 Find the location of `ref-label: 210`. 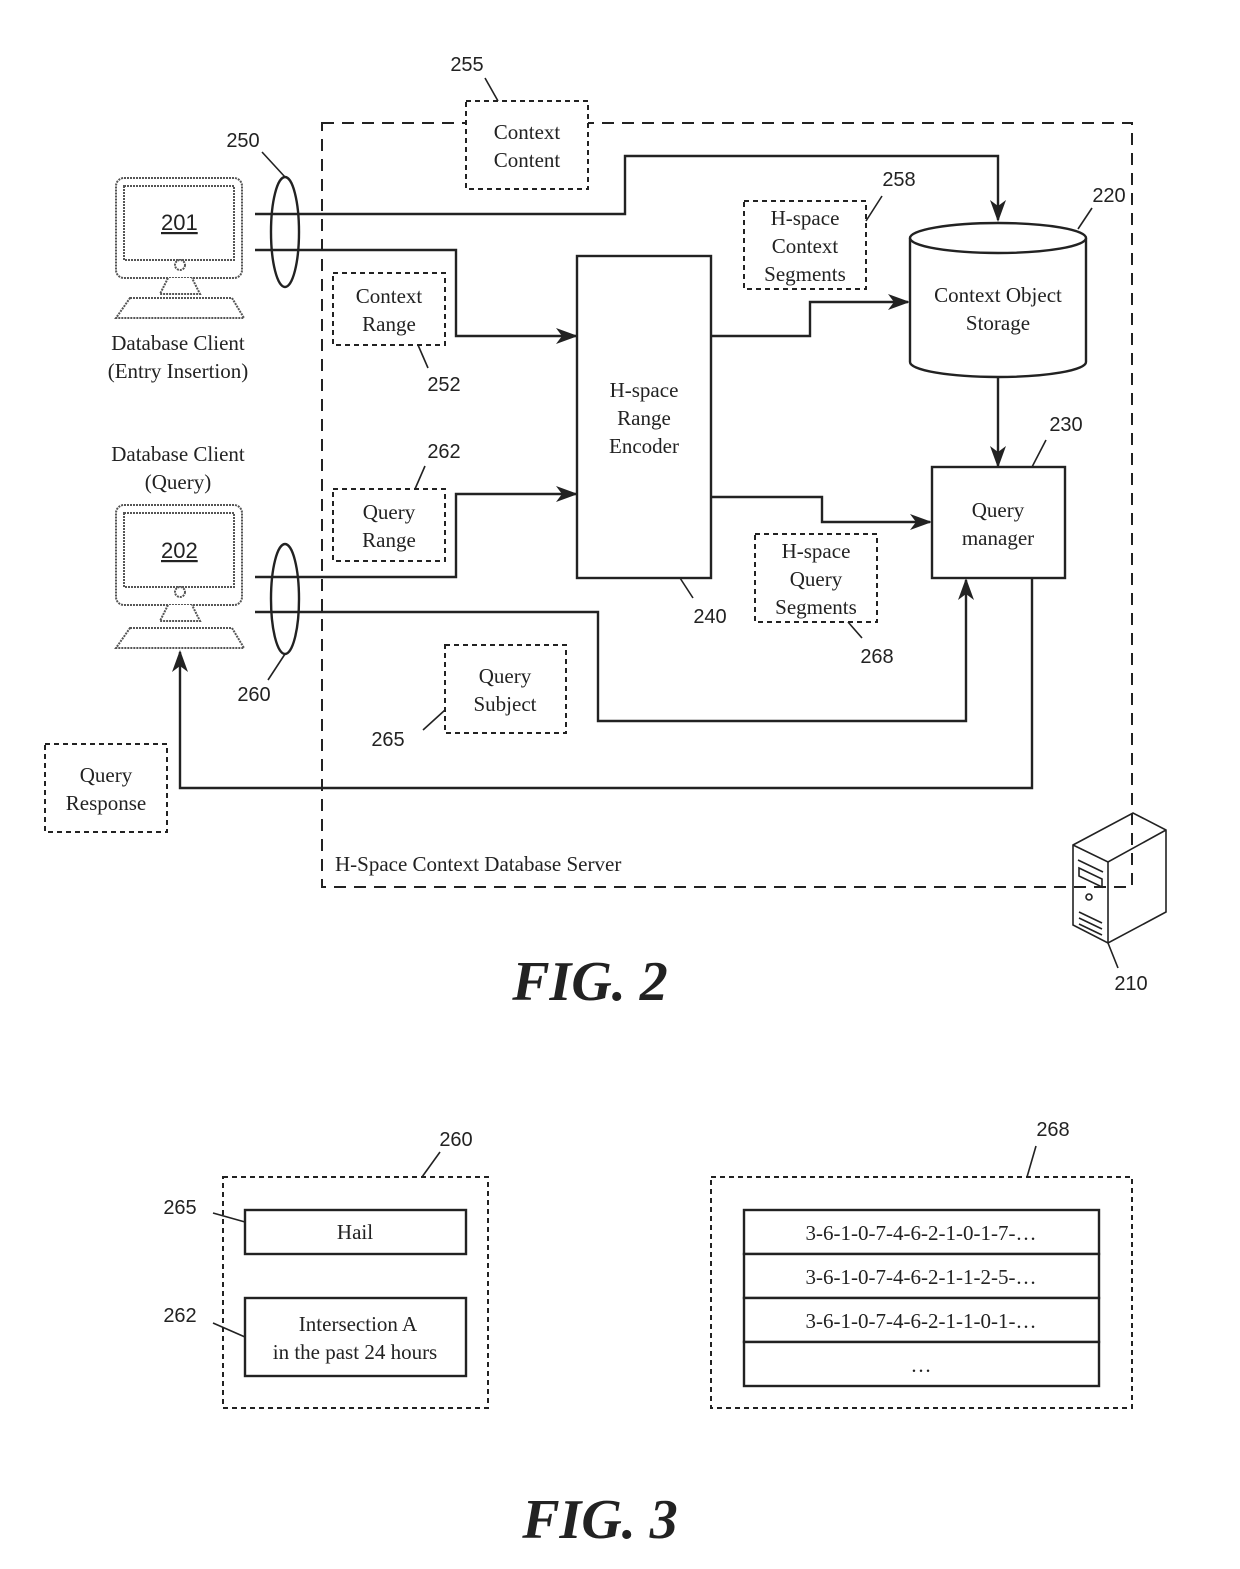

ref-label: 210 is located at coordinates (1130, 984).